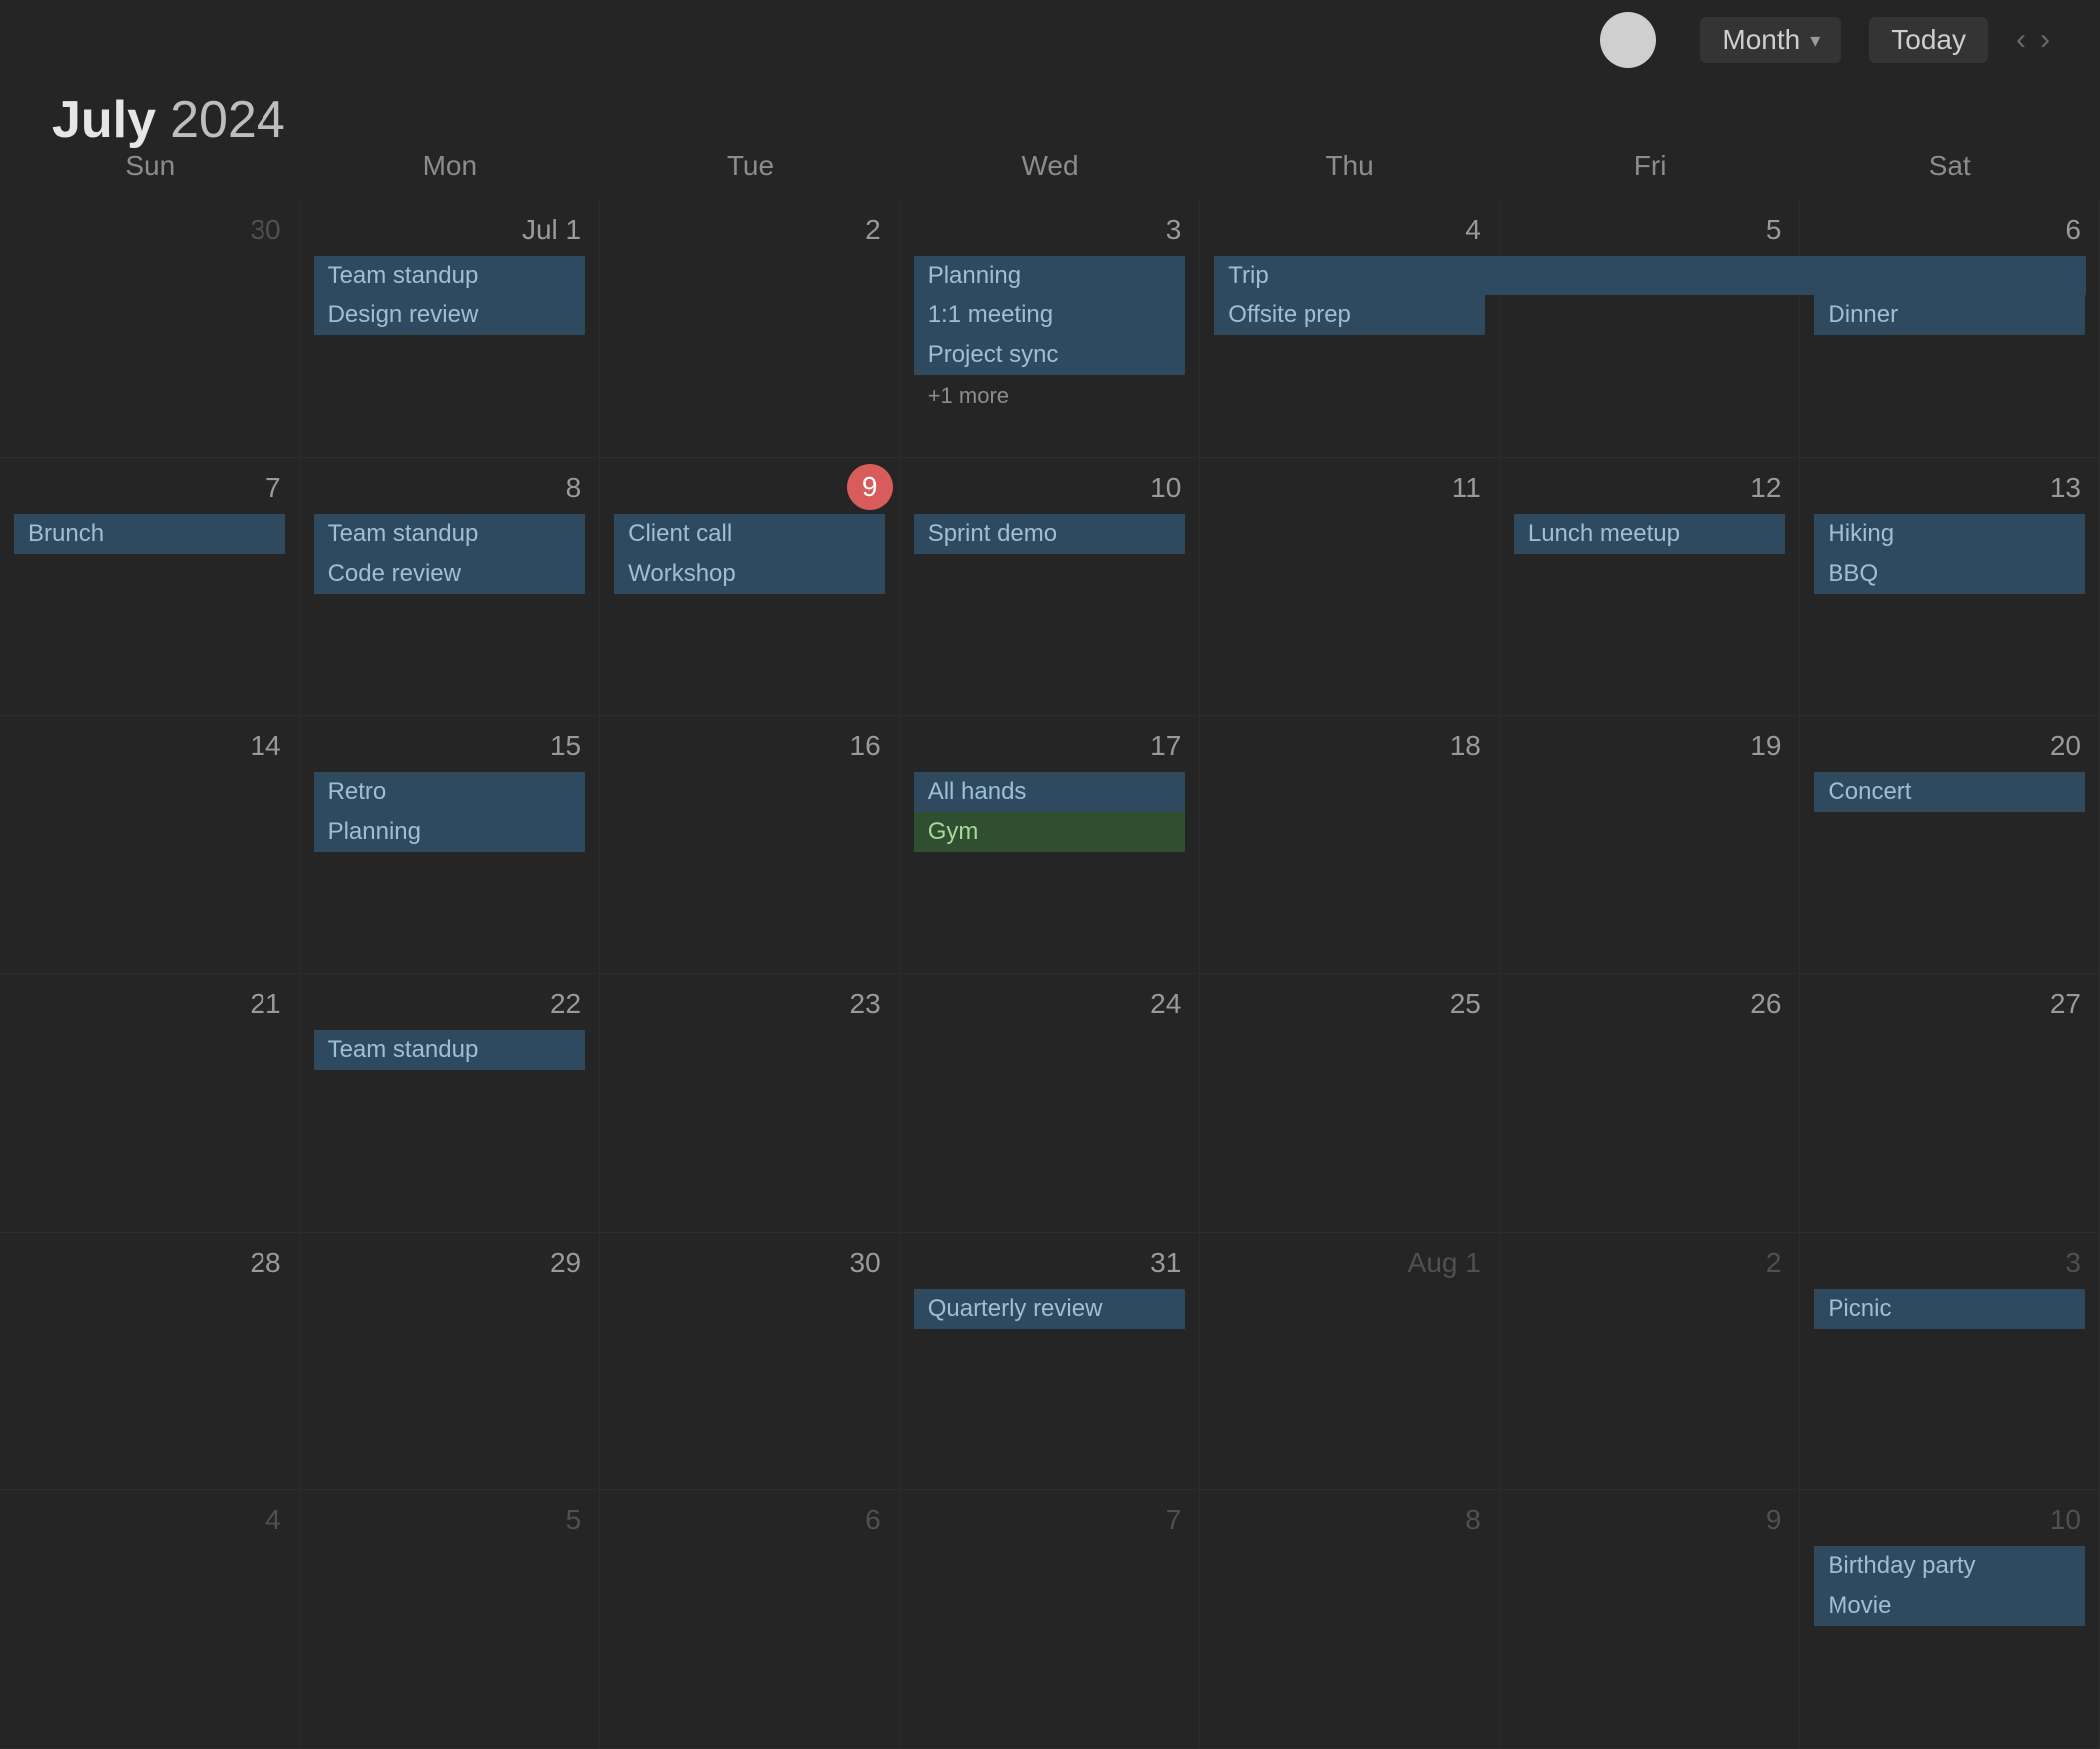  What do you see at coordinates (565, 1004) in the screenshot?
I see `day-number: 22` at bounding box center [565, 1004].